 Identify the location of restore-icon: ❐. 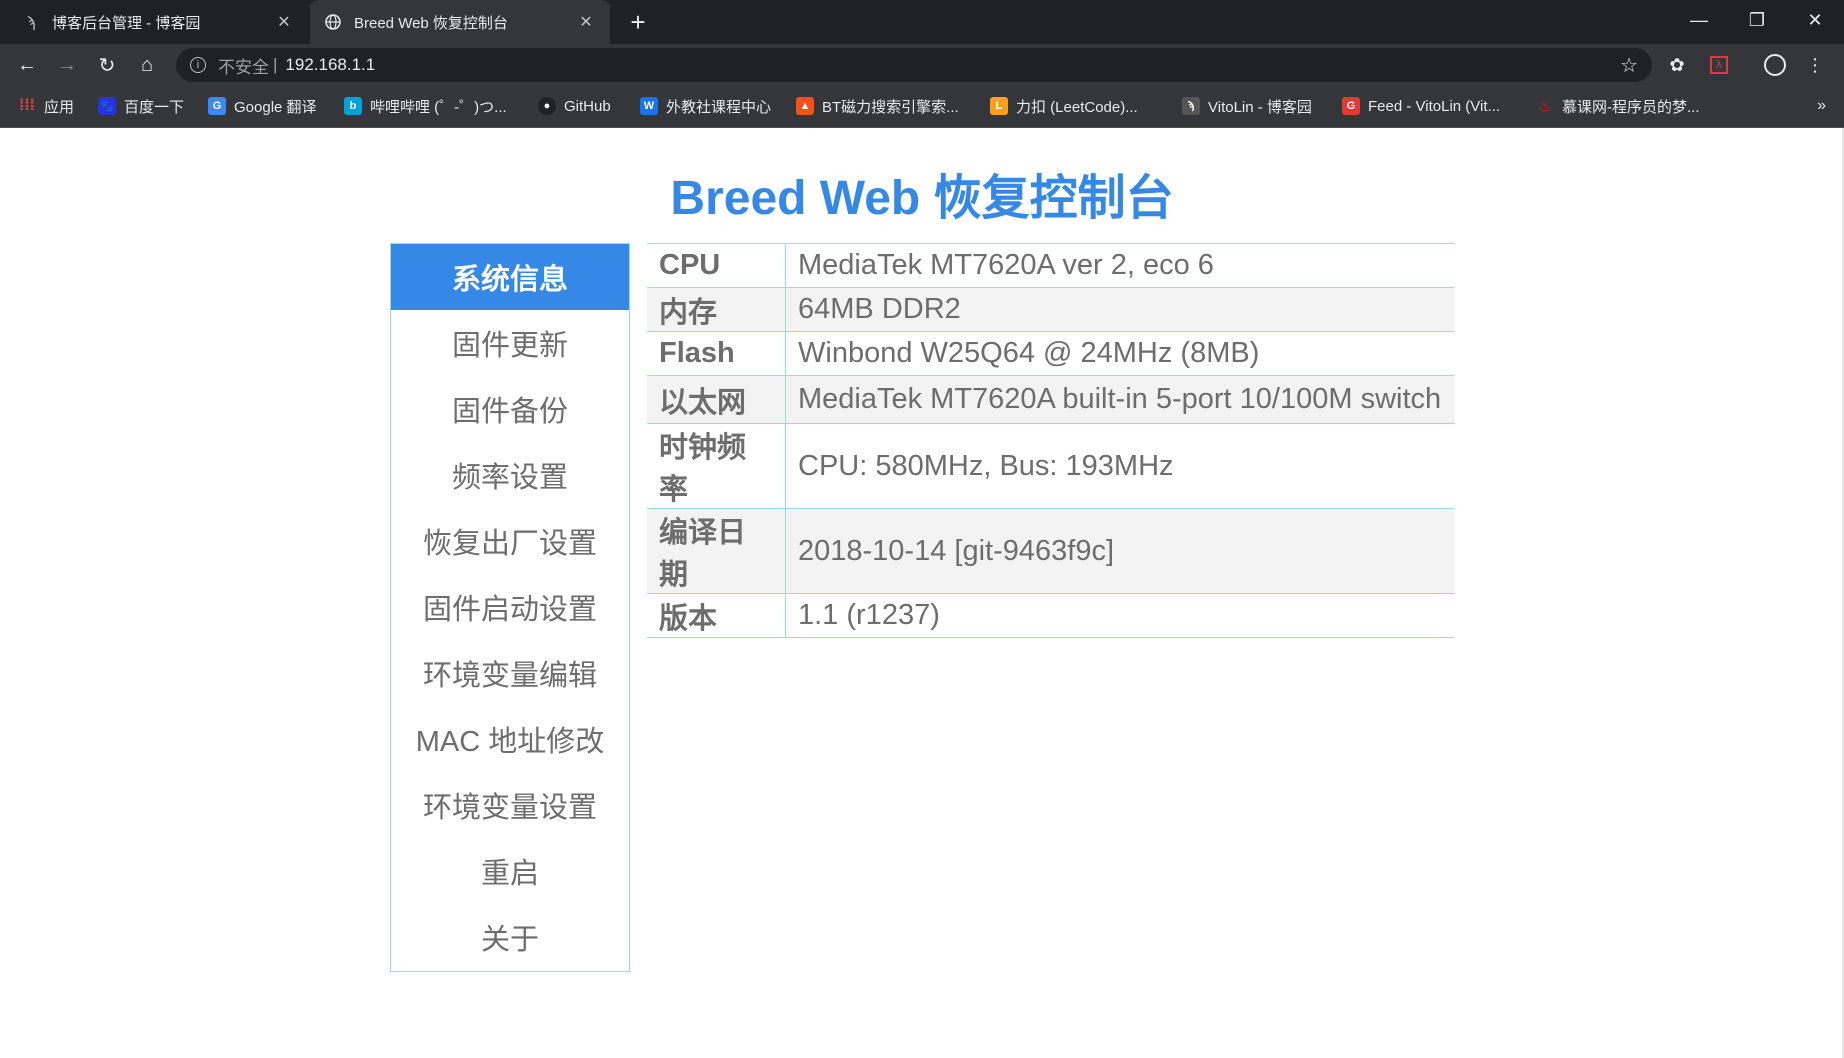
(1757, 20).